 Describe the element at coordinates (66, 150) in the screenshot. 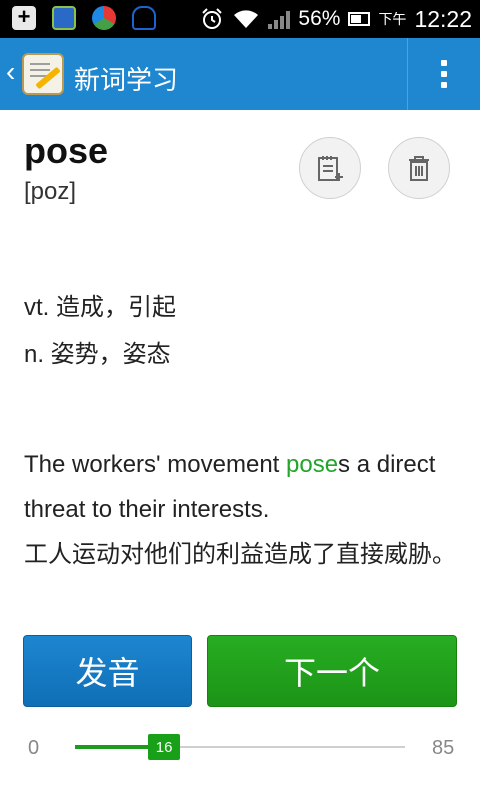

I see `word-headword: pose` at that location.